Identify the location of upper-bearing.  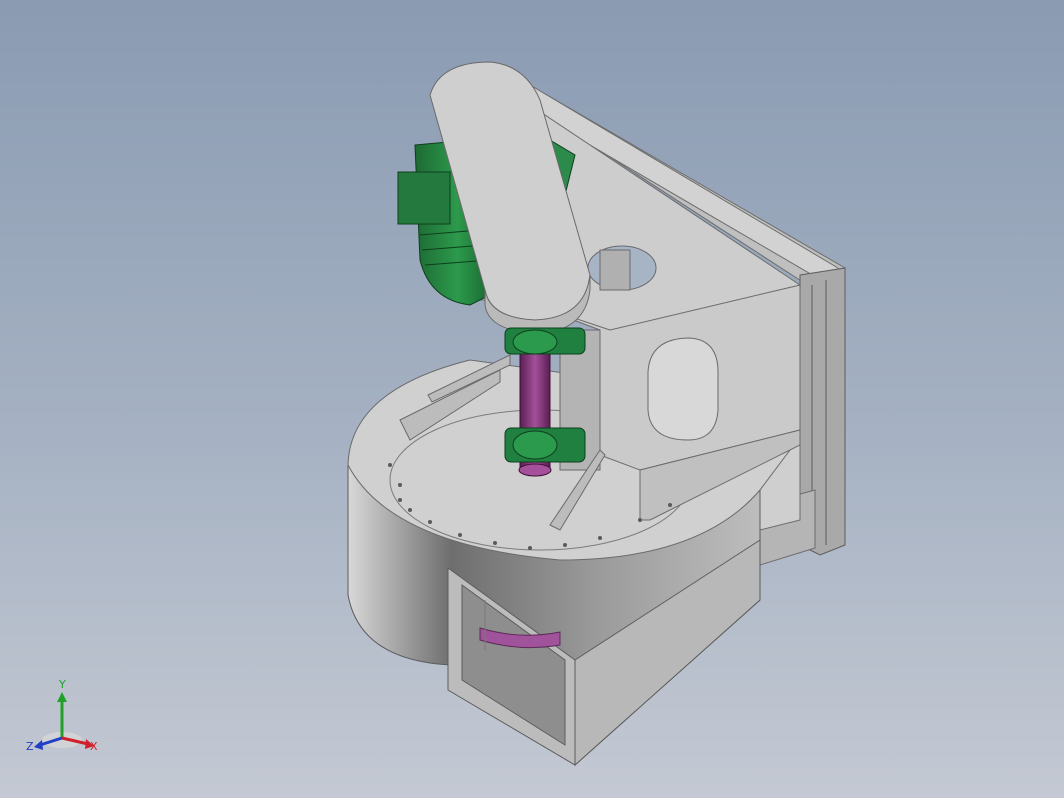
(545, 341).